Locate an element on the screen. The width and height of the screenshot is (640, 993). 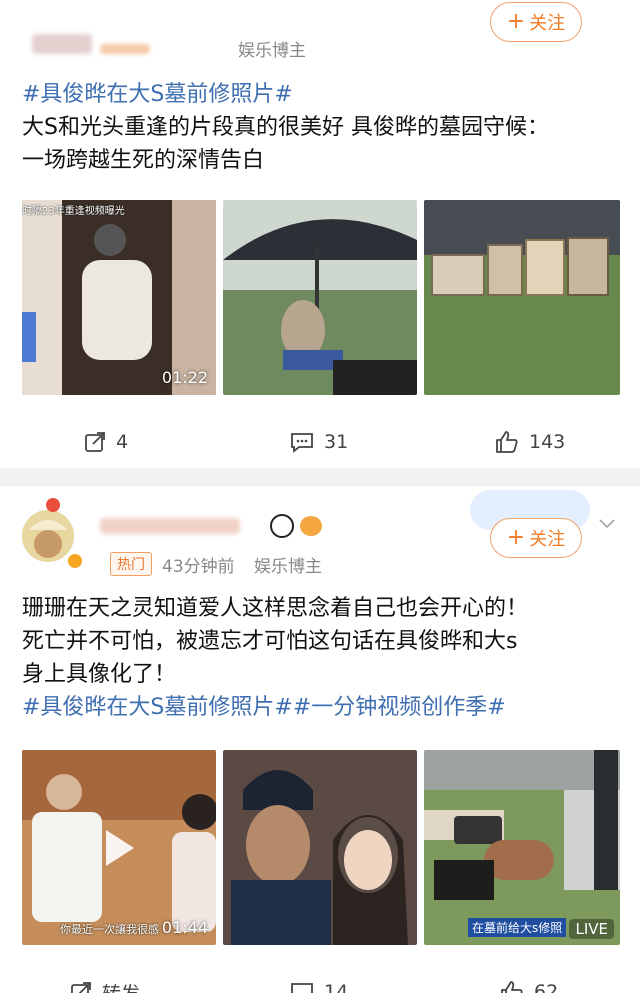
like-count: 143 is located at coordinates (547, 442).